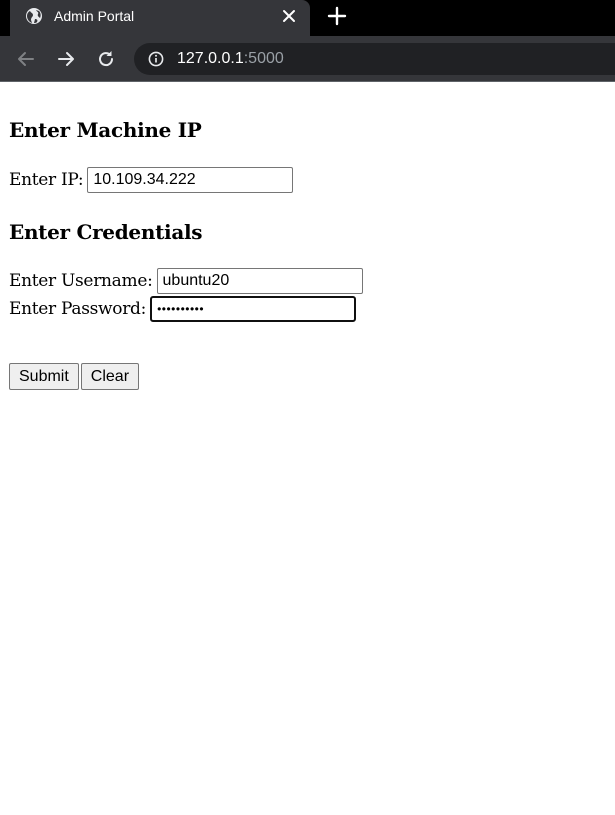 The width and height of the screenshot is (615, 815). Describe the element at coordinates (110, 376) in the screenshot. I see `clear-button: Clear` at that location.